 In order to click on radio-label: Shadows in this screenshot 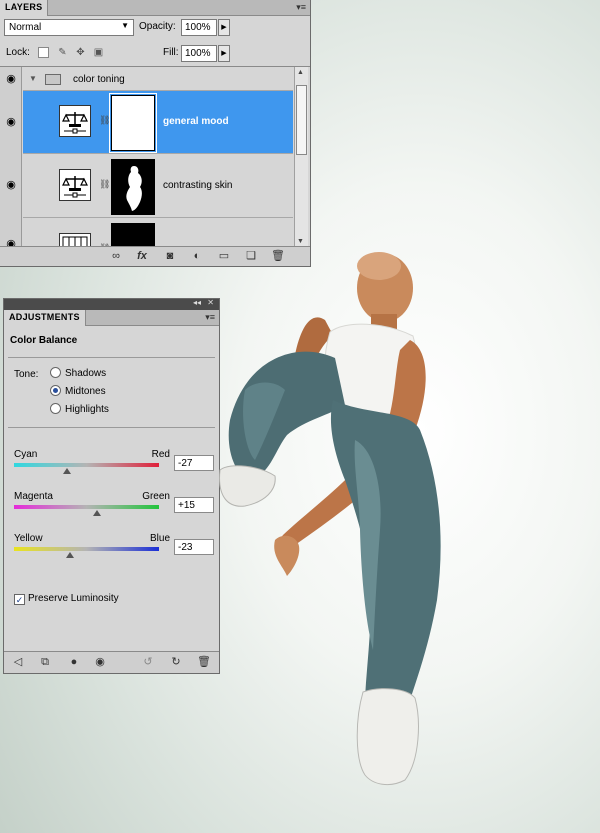, I will do `click(86, 373)`.